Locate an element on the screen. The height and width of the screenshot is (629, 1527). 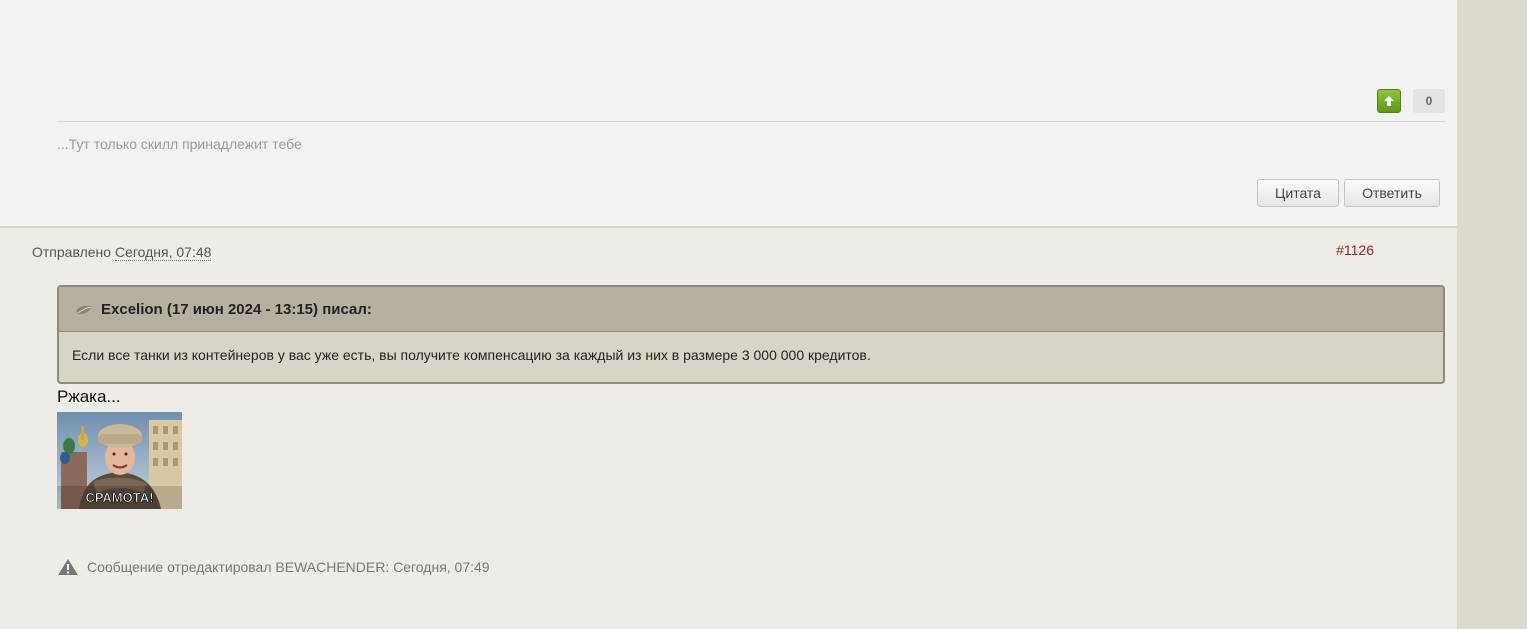
warning-icon is located at coordinates (68, 567).